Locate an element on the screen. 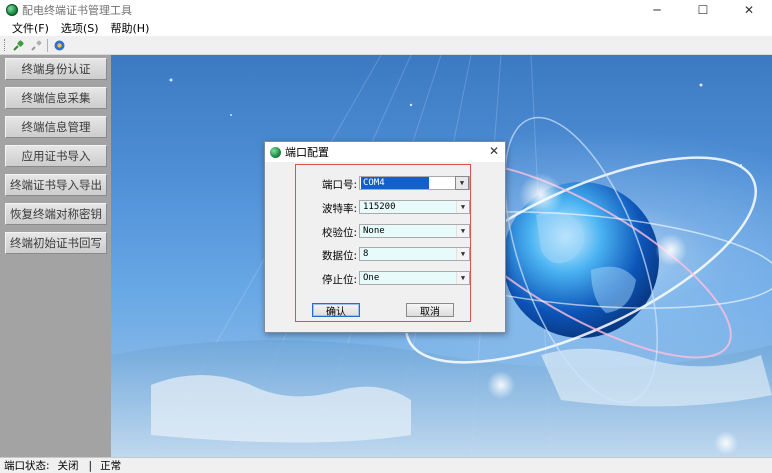 Image resolution: width=772 pixels, height=473 pixels. title-bar: 配电终端证书管理工具 ─ ☐ ✕ is located at coordinates (386, 9).